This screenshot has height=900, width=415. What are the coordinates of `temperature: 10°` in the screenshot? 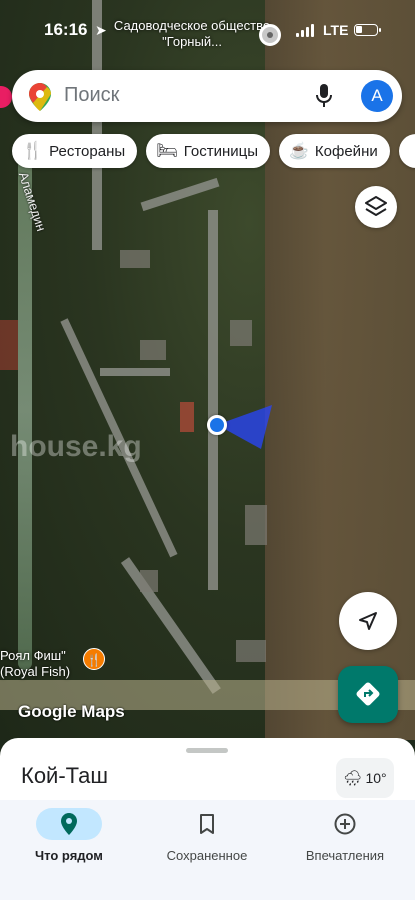 It's located at (376, 778).